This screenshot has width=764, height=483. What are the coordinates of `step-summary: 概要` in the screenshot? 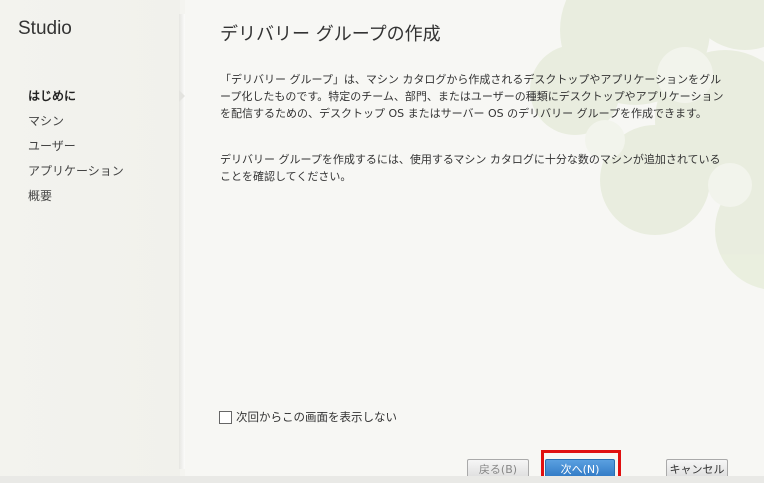 It's located at (40, 196).